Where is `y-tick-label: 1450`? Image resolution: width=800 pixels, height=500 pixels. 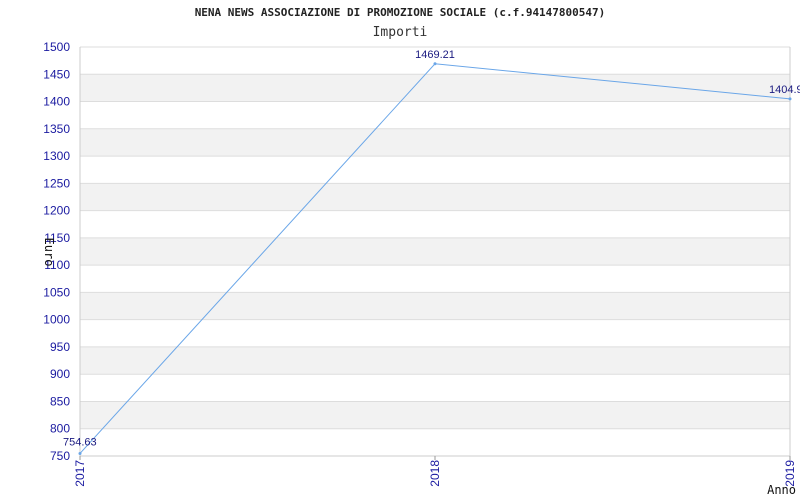
y-tick-label: 1450 is located at coordinates (56, 74).